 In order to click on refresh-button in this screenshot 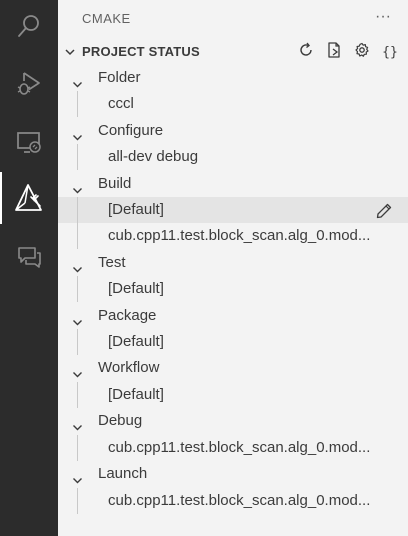, I will do `click(306, 52)`.